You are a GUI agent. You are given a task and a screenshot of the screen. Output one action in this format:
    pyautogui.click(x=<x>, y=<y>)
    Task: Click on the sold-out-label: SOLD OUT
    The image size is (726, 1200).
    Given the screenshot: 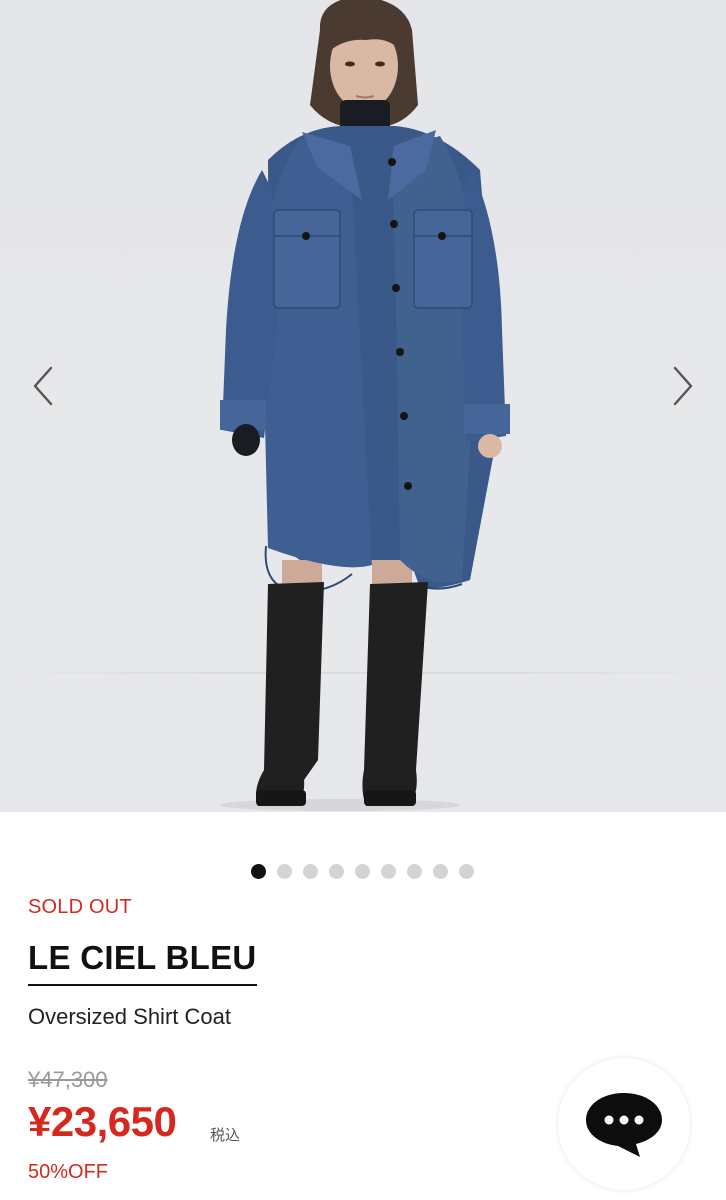 What is the action you would take?
    pyautogui.click(x=80, y=907)
    